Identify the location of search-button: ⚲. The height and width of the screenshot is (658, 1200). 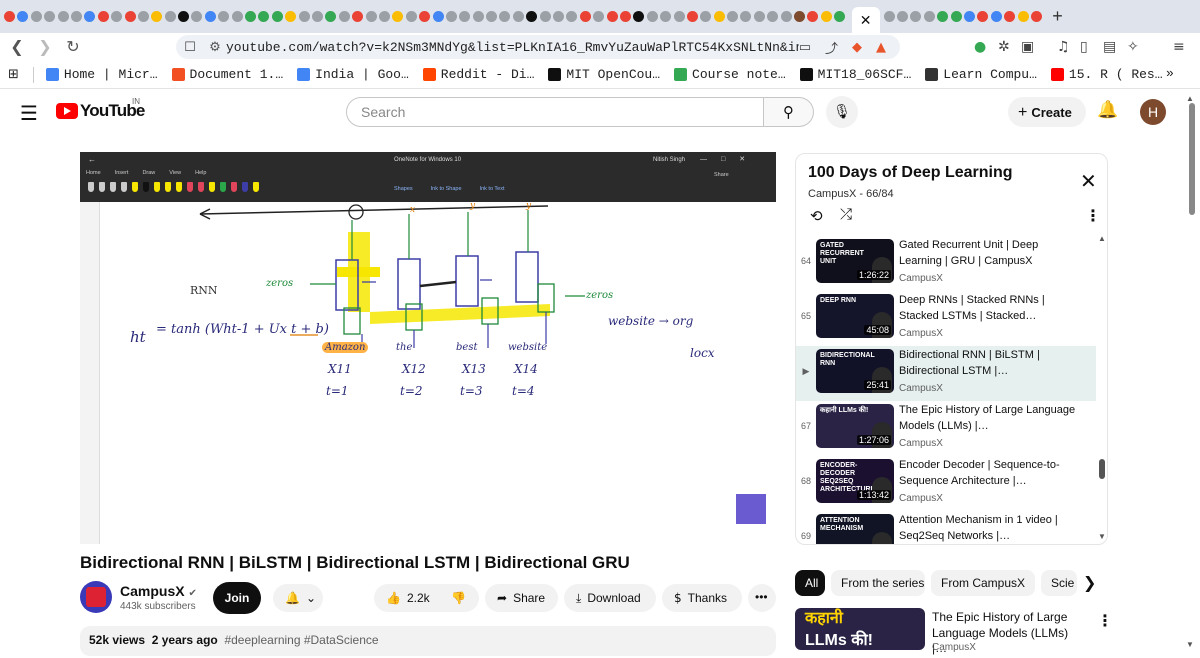
(789, 112).